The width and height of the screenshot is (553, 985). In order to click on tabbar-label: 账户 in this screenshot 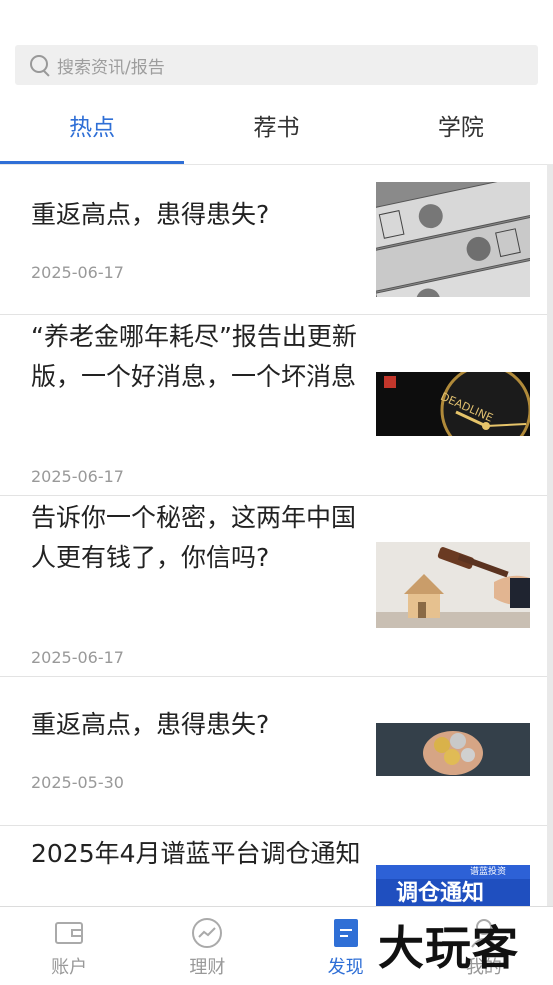, I will do `click(69, 967)`.